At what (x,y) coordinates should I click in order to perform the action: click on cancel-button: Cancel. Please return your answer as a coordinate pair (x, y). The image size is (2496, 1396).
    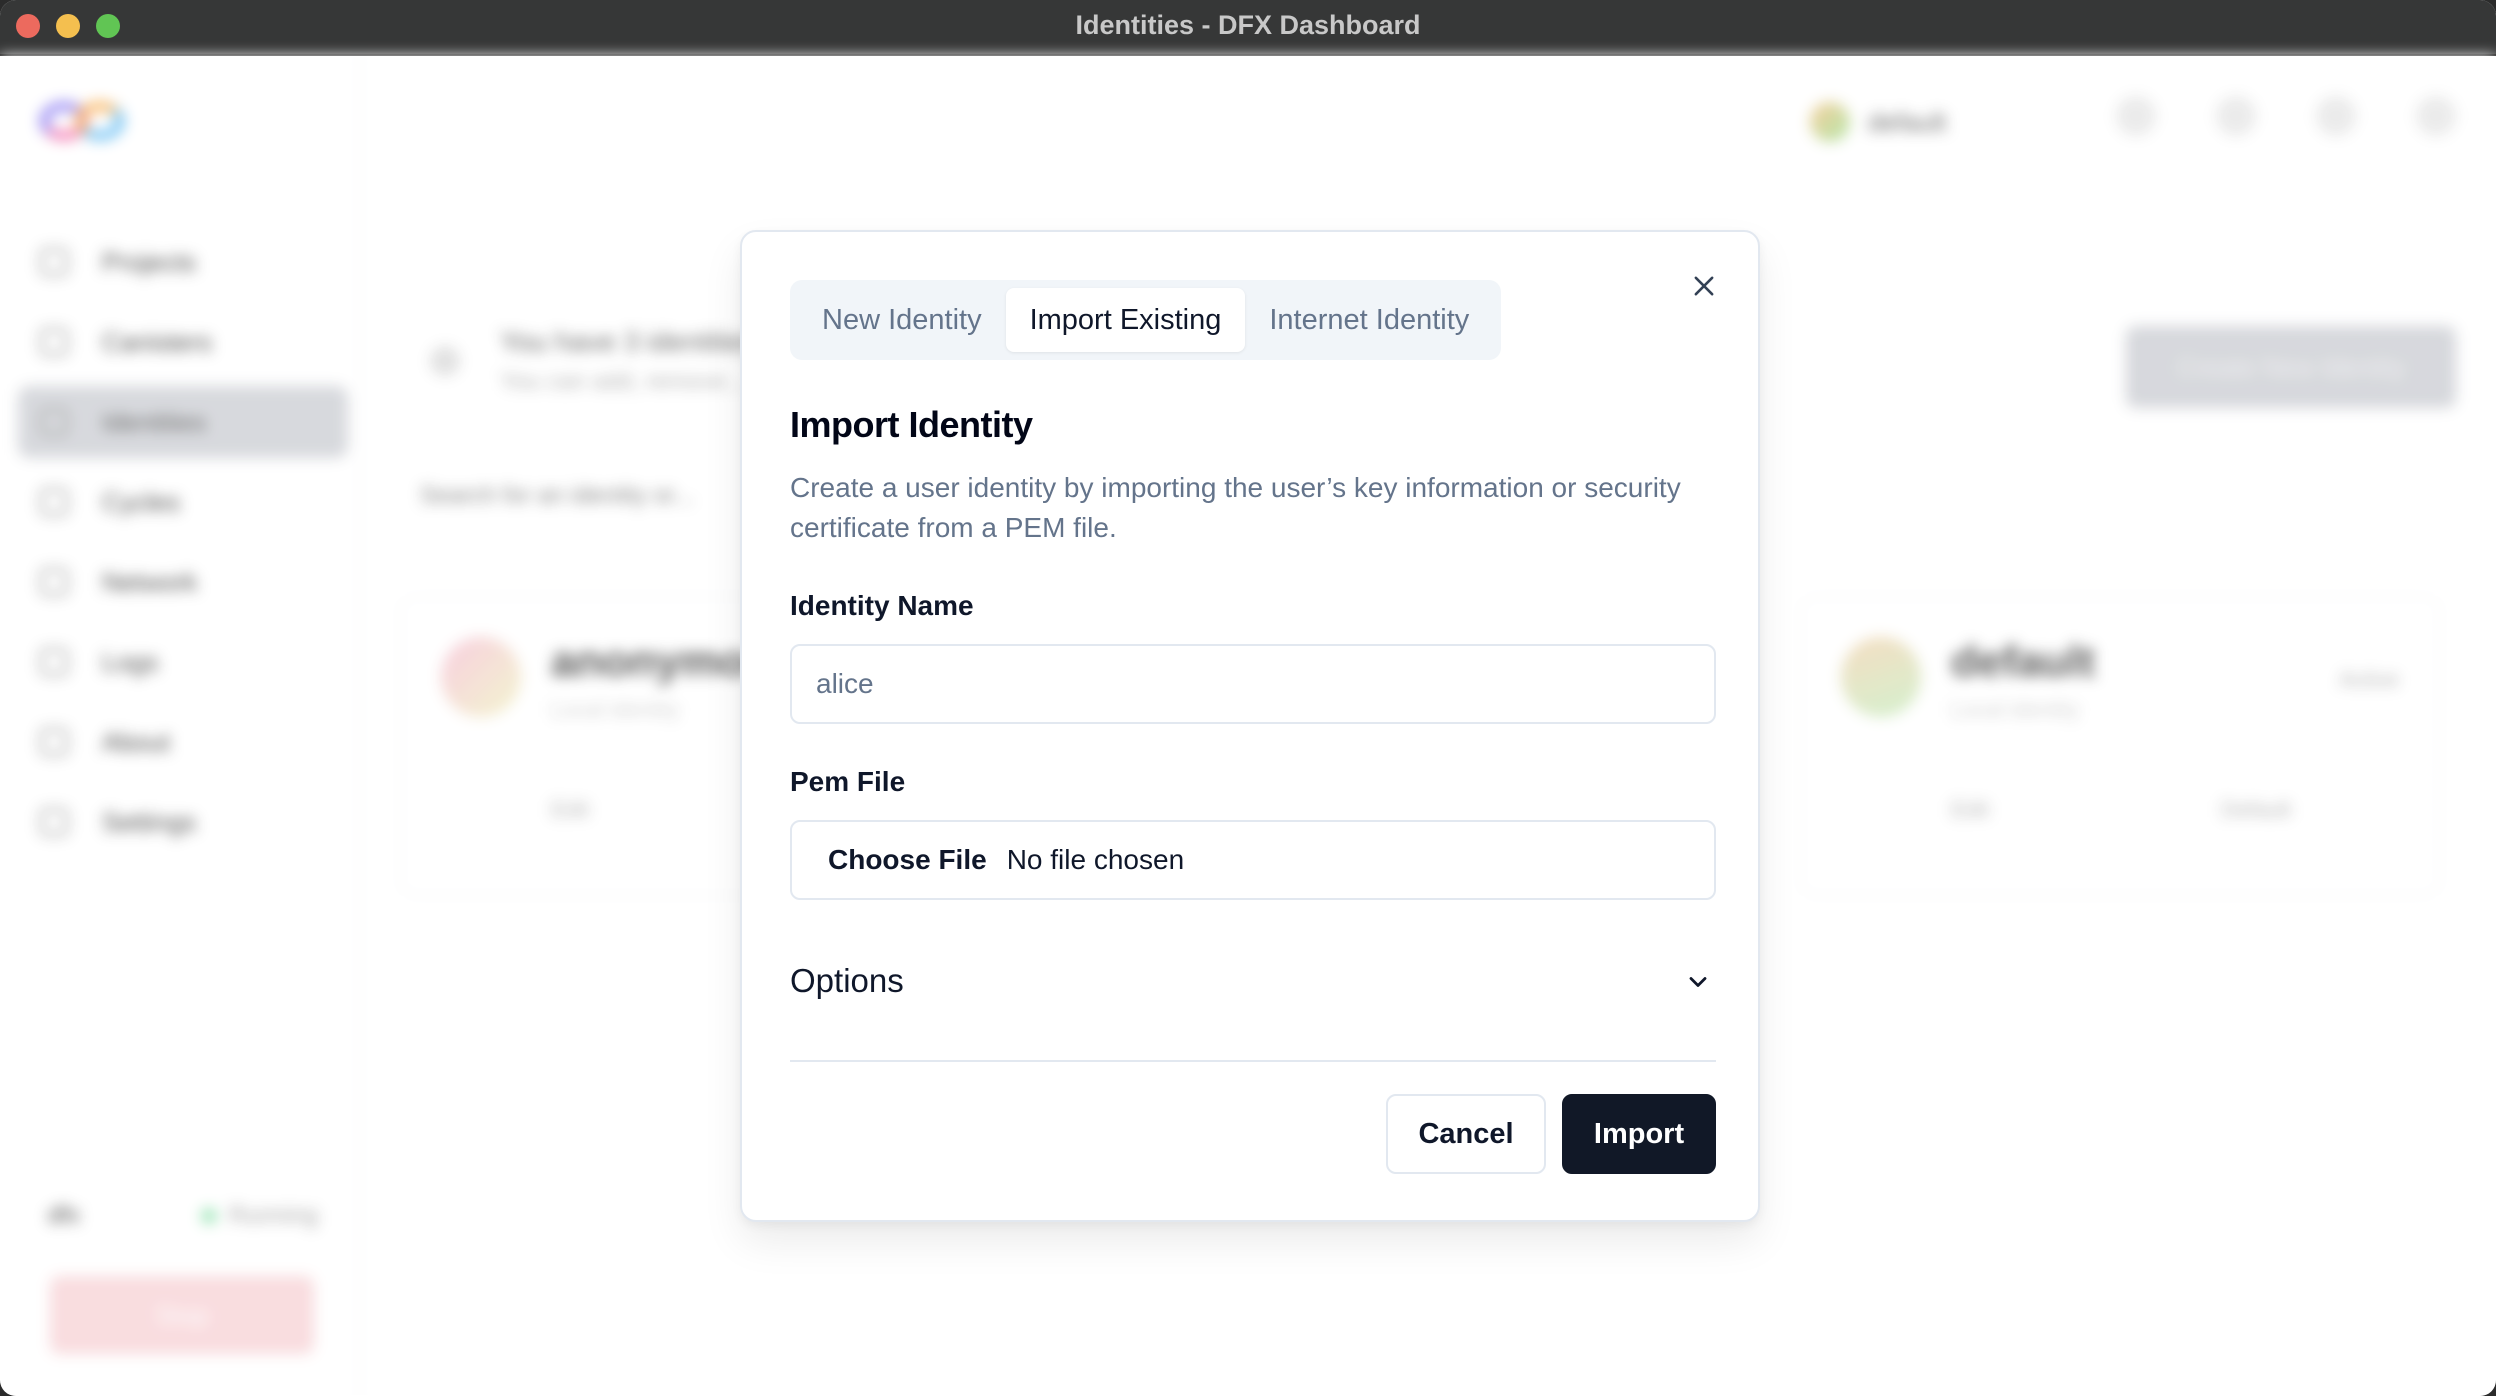
    Looking at the image, I should click on (1466, 1134).